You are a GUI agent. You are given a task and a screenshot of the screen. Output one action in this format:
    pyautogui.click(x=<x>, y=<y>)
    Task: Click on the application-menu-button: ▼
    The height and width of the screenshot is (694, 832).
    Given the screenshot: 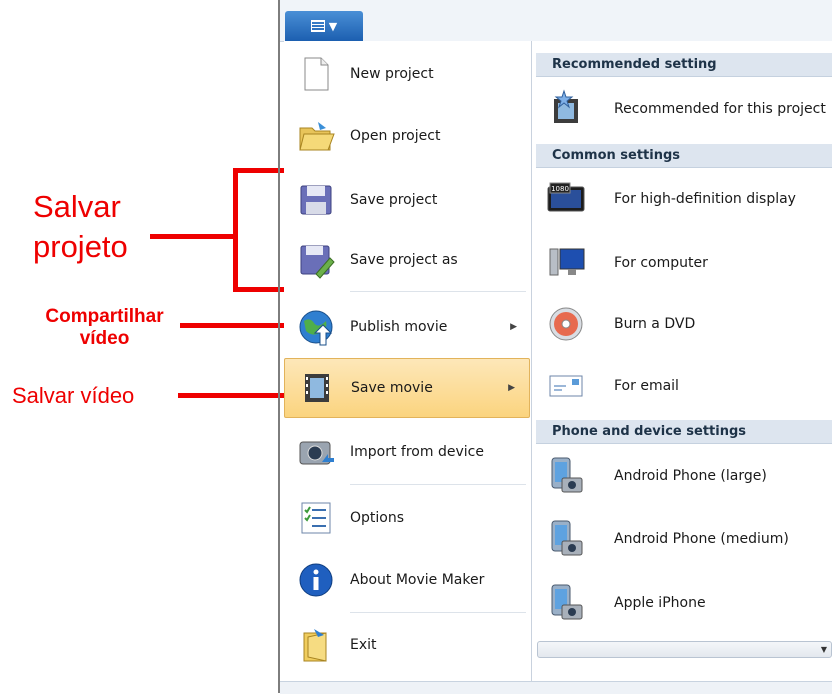 What is the action you would take?
    pyautogui.click(x=324, y=26)
    